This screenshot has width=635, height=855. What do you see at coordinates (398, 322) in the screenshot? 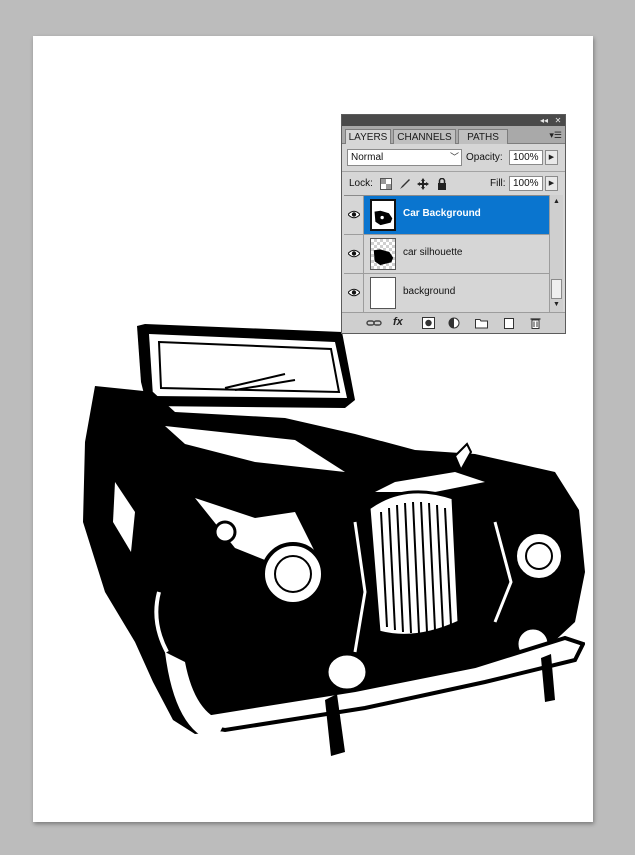
I see `fx-icon: fx` at bounding box center [398, 322].